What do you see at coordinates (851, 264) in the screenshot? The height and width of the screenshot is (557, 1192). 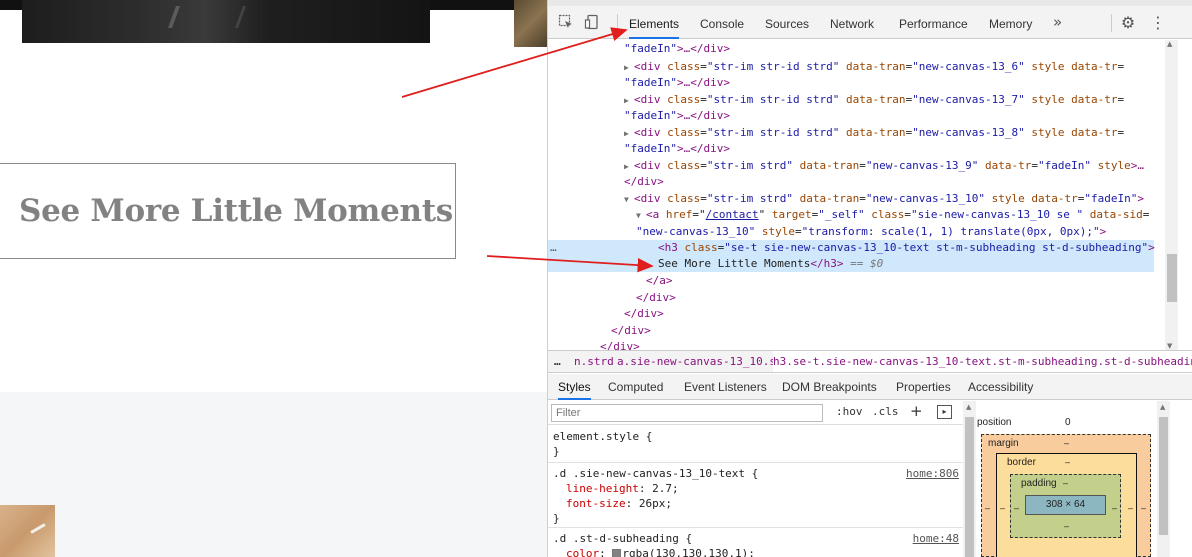 I see `dom-node-selected: See More Little Moments</h3> == $0` at bounding box center [851, 264].